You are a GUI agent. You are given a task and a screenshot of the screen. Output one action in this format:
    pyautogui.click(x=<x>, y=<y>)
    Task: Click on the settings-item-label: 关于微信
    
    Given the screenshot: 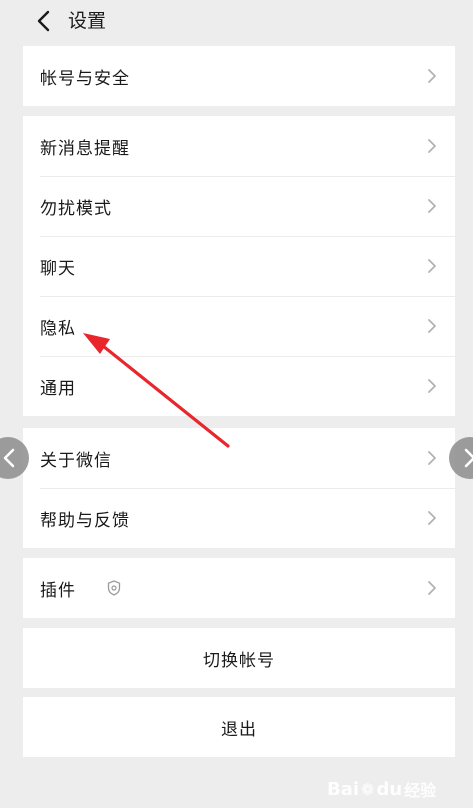 What is the action you would take?
    pyautogui.click(x=76, y=460)
    